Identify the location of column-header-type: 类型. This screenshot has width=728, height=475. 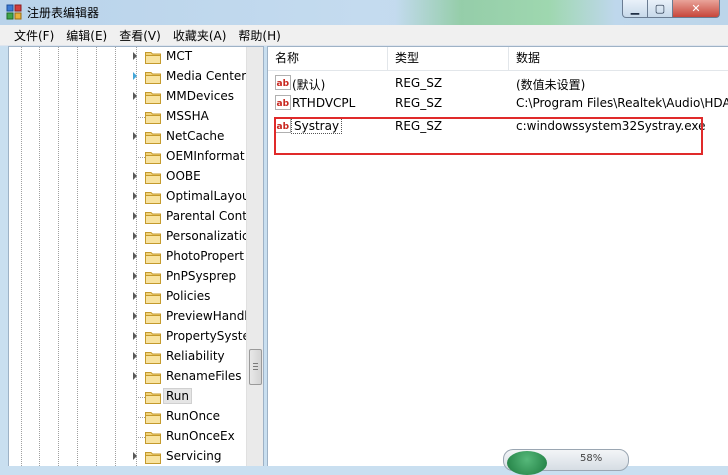
(448, 58).